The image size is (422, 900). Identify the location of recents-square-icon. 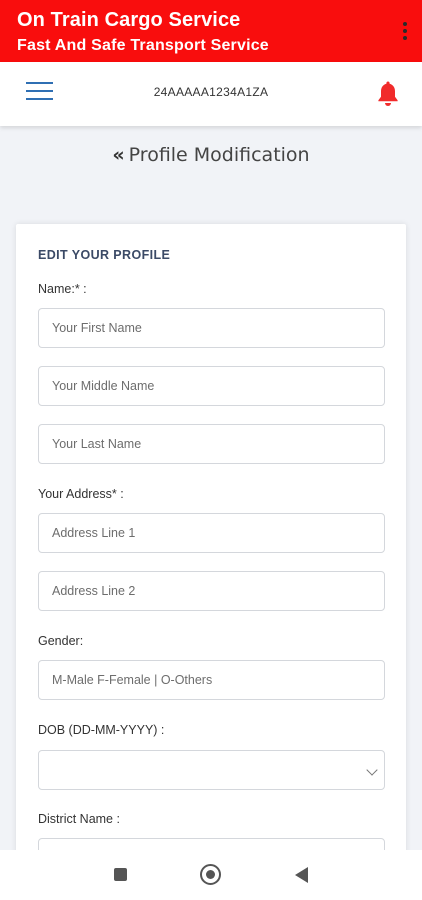
(120, 874).